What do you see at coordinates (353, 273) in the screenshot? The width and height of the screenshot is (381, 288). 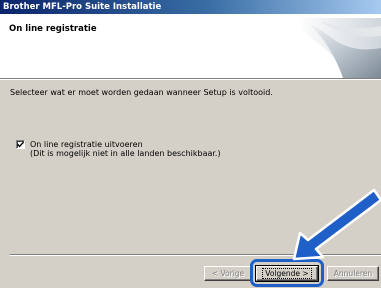 I see `cancel-button: Annuleren` at bounding box center [353, 273].